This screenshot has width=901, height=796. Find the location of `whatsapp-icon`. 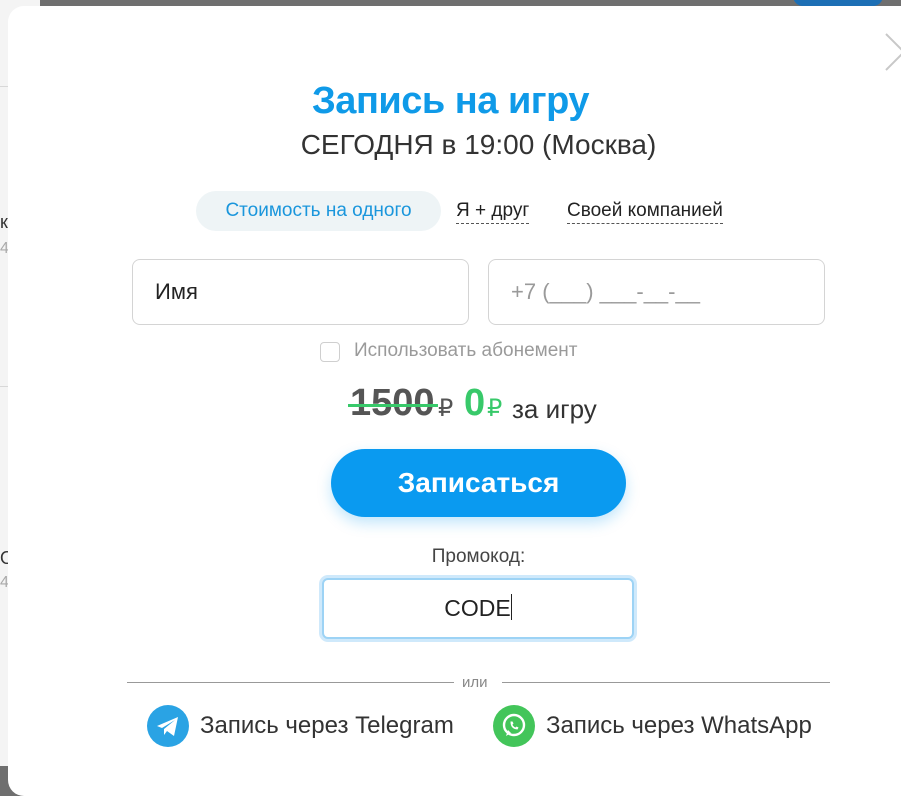

whatsapp-icon is located at coordinates (514, 726).